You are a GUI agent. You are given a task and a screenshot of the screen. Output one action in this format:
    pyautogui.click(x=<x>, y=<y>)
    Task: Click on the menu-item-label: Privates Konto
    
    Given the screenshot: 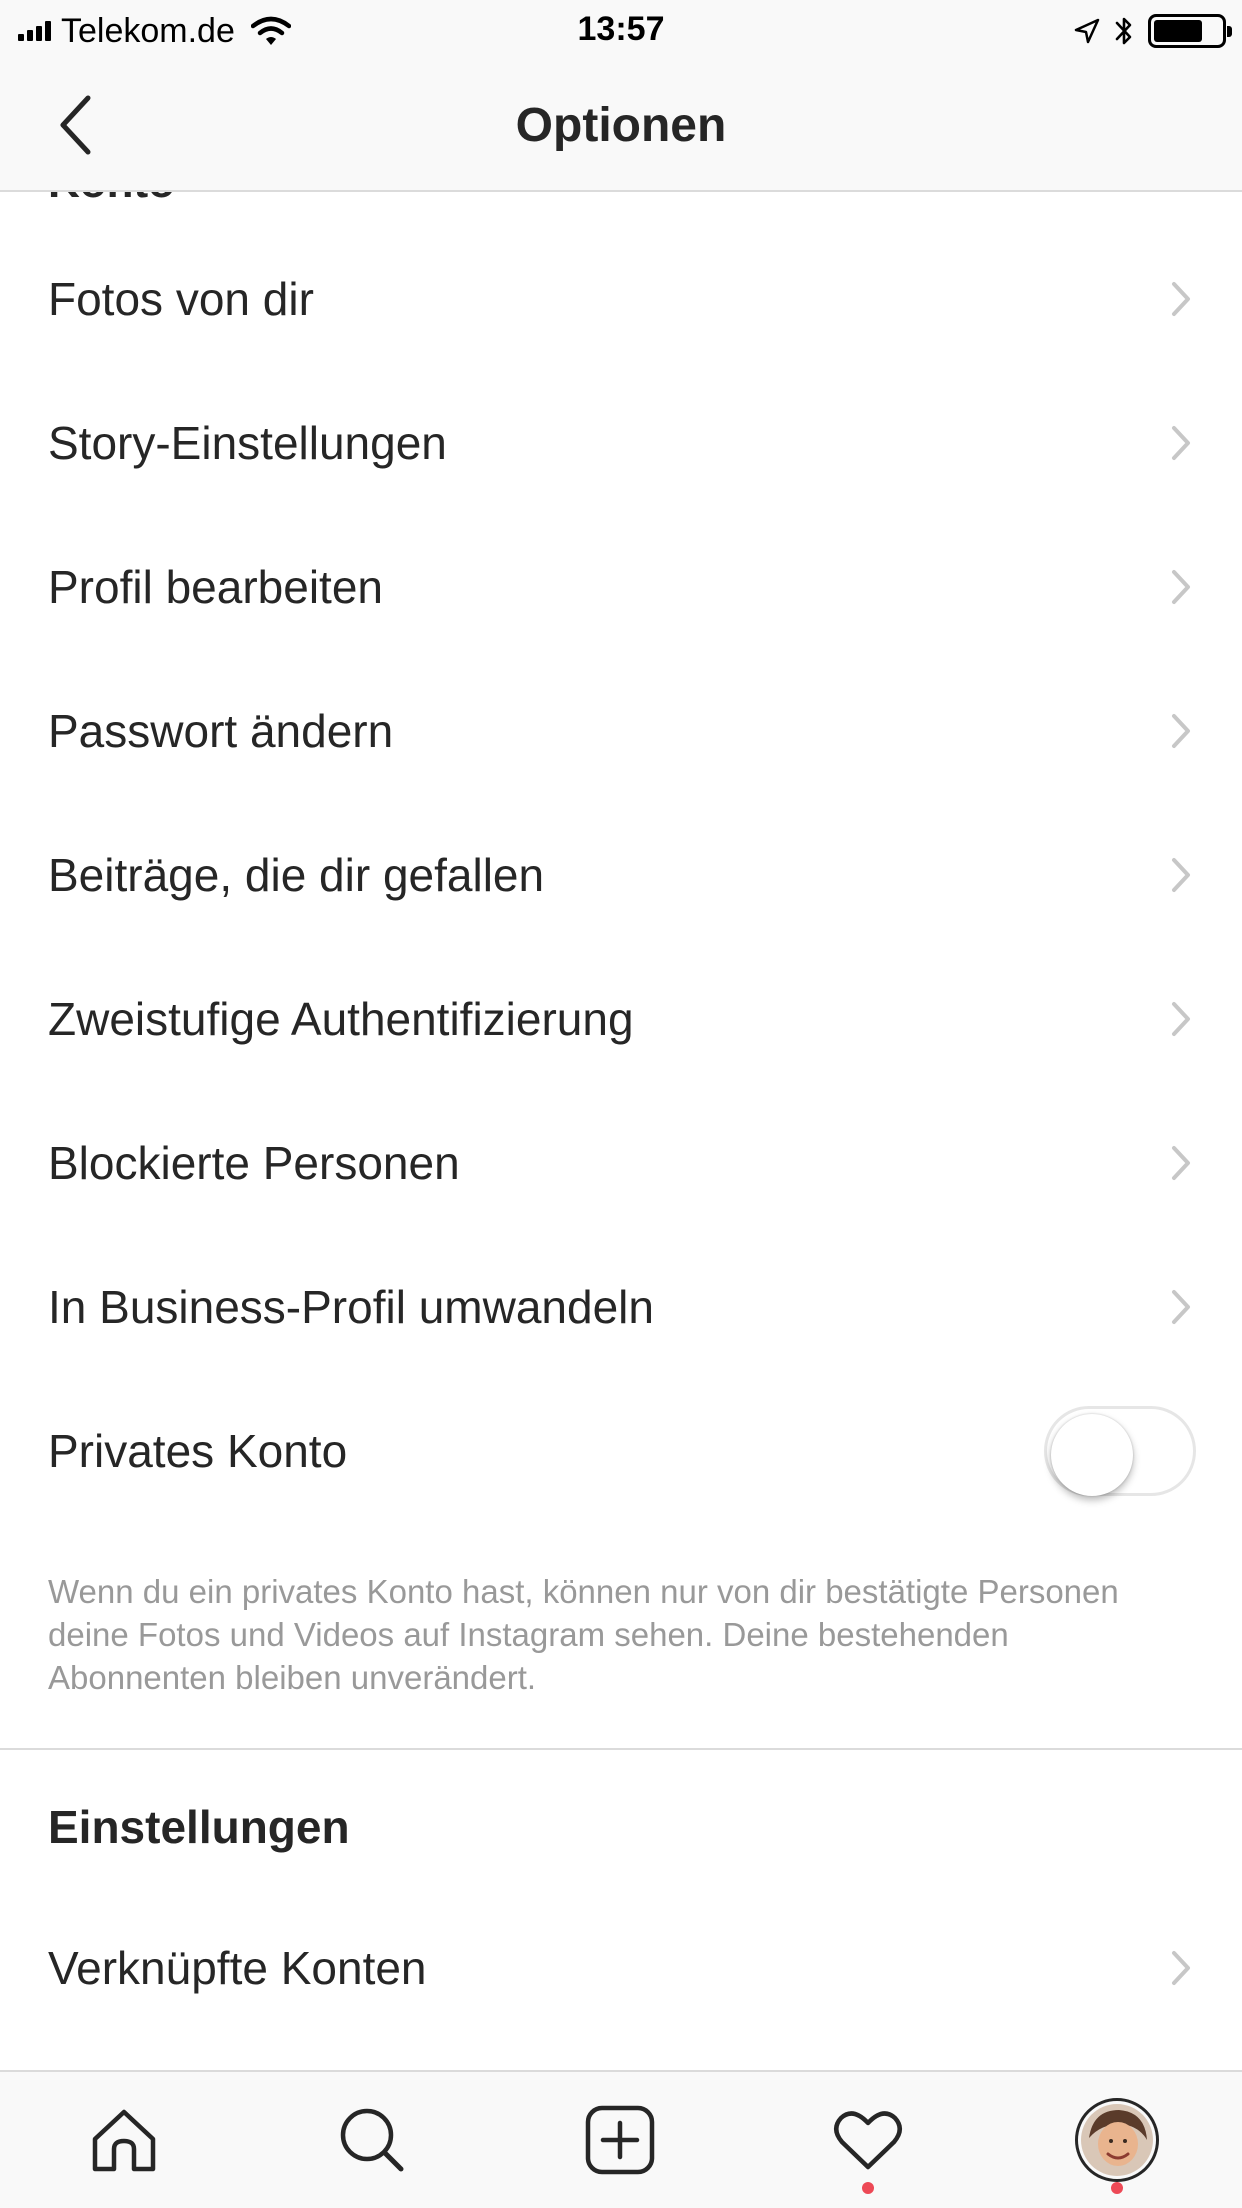 What is the action you would take?
    pyautogui.click(x=198, y=1451)
    